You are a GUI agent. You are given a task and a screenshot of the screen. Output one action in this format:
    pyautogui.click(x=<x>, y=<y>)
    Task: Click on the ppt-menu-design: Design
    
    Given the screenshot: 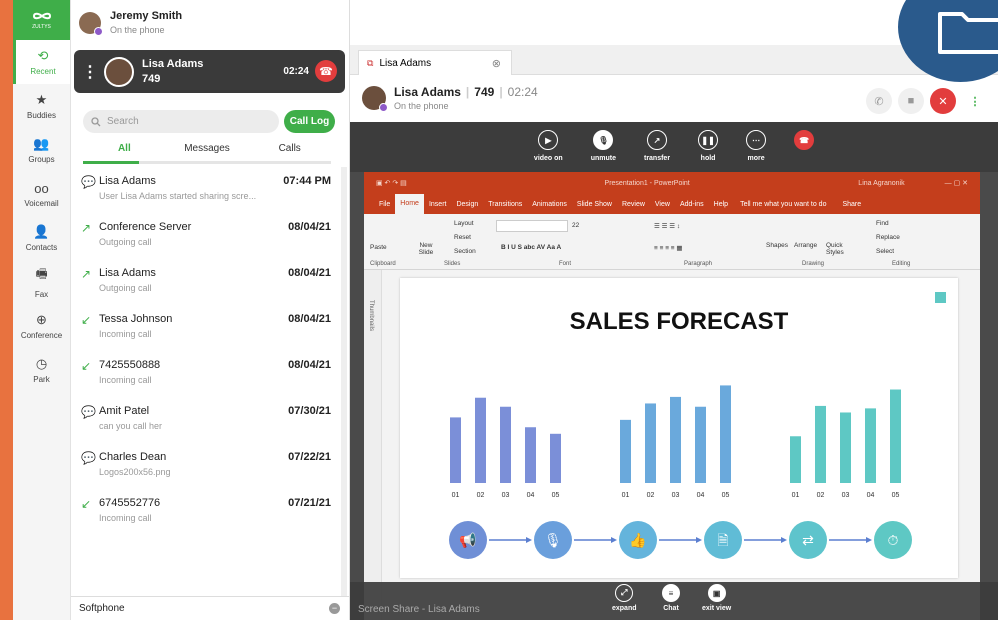 What is the action you would take?
    pyautogui.click(x=467, y=204)
    